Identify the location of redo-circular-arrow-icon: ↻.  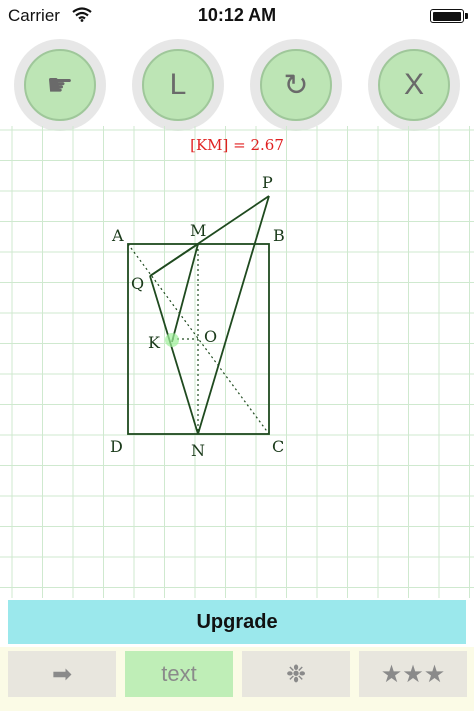
(296, 85).